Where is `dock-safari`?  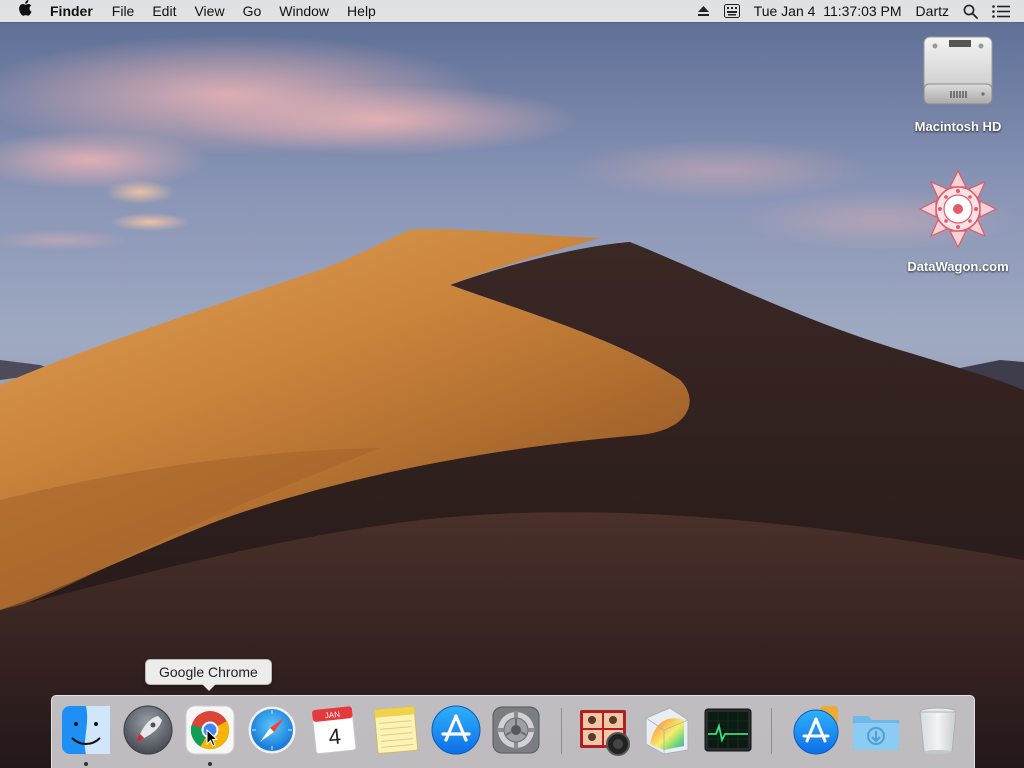 dock-safari is located at coordinates (272, 730).